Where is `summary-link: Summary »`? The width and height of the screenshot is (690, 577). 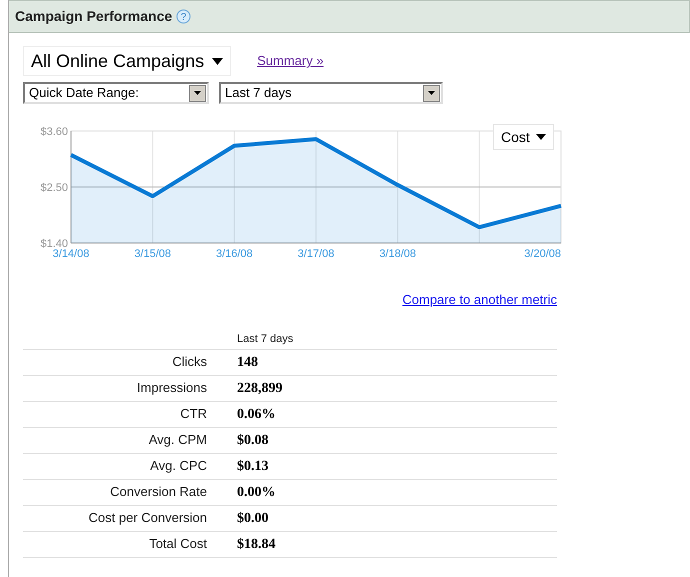 summary-link: Summary » is located at coordinates (290, 61).